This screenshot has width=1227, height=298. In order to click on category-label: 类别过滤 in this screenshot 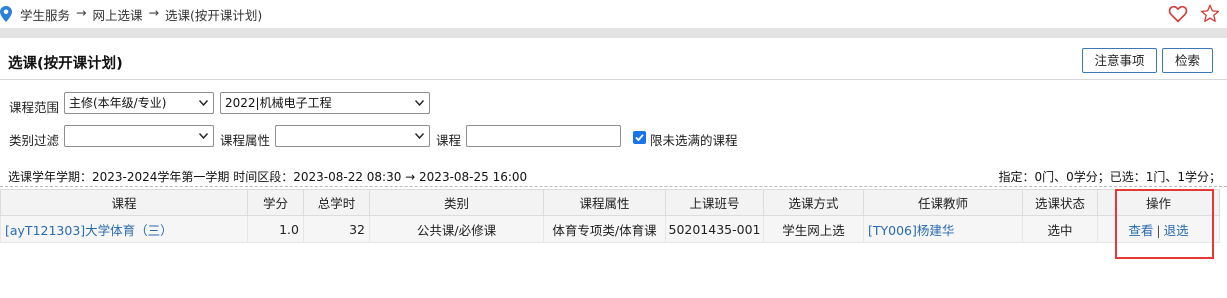, I will do `click(34, 140)`.